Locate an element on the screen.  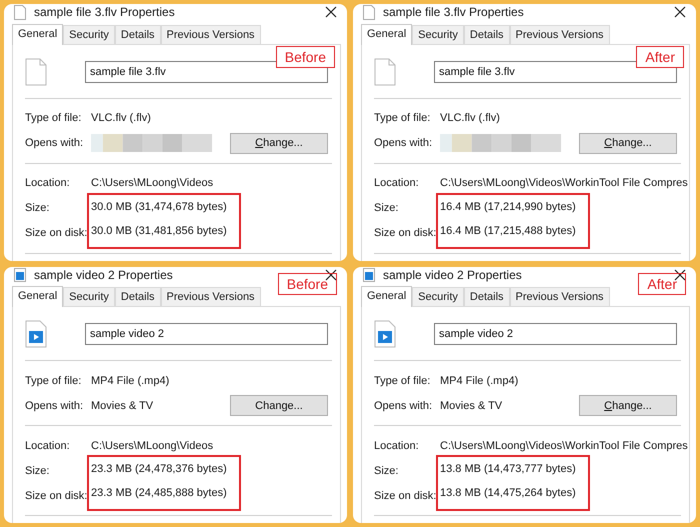
field-value: 13.8 MB (14,473,777 bytes) is located at coordinates (508, 469).